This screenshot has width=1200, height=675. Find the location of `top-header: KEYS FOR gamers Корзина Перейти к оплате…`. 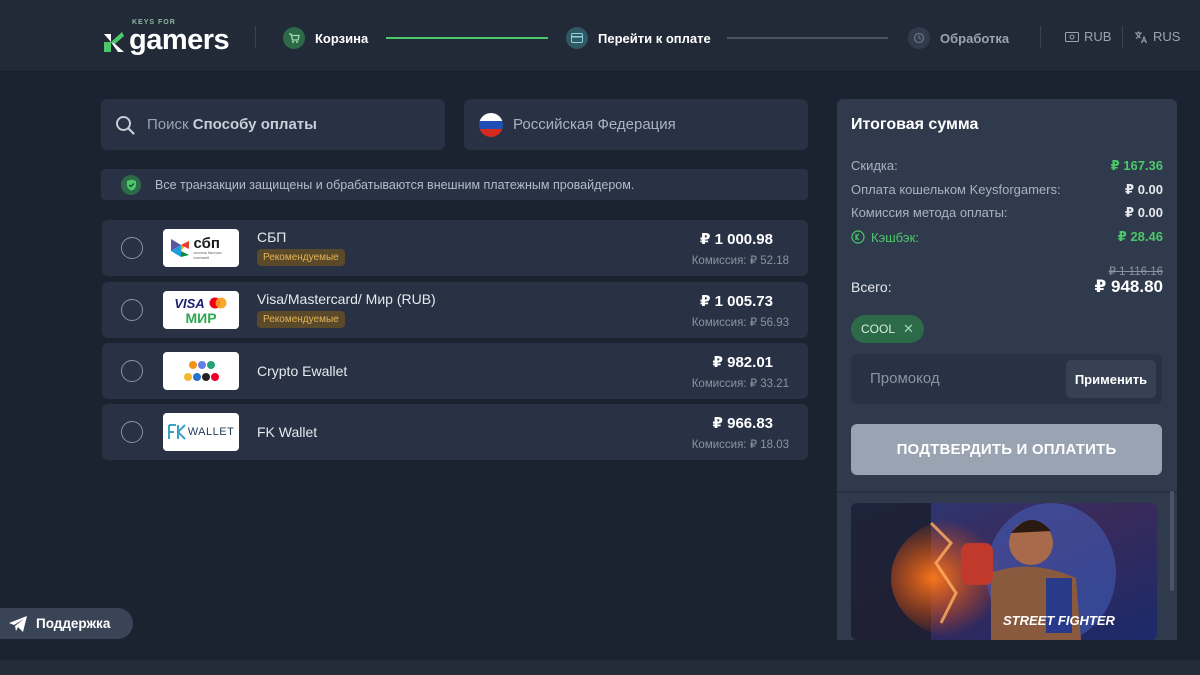

top-header: KEYS FOR gamers Корзина Перейти к оплате… is located at coordinates (600, 36).